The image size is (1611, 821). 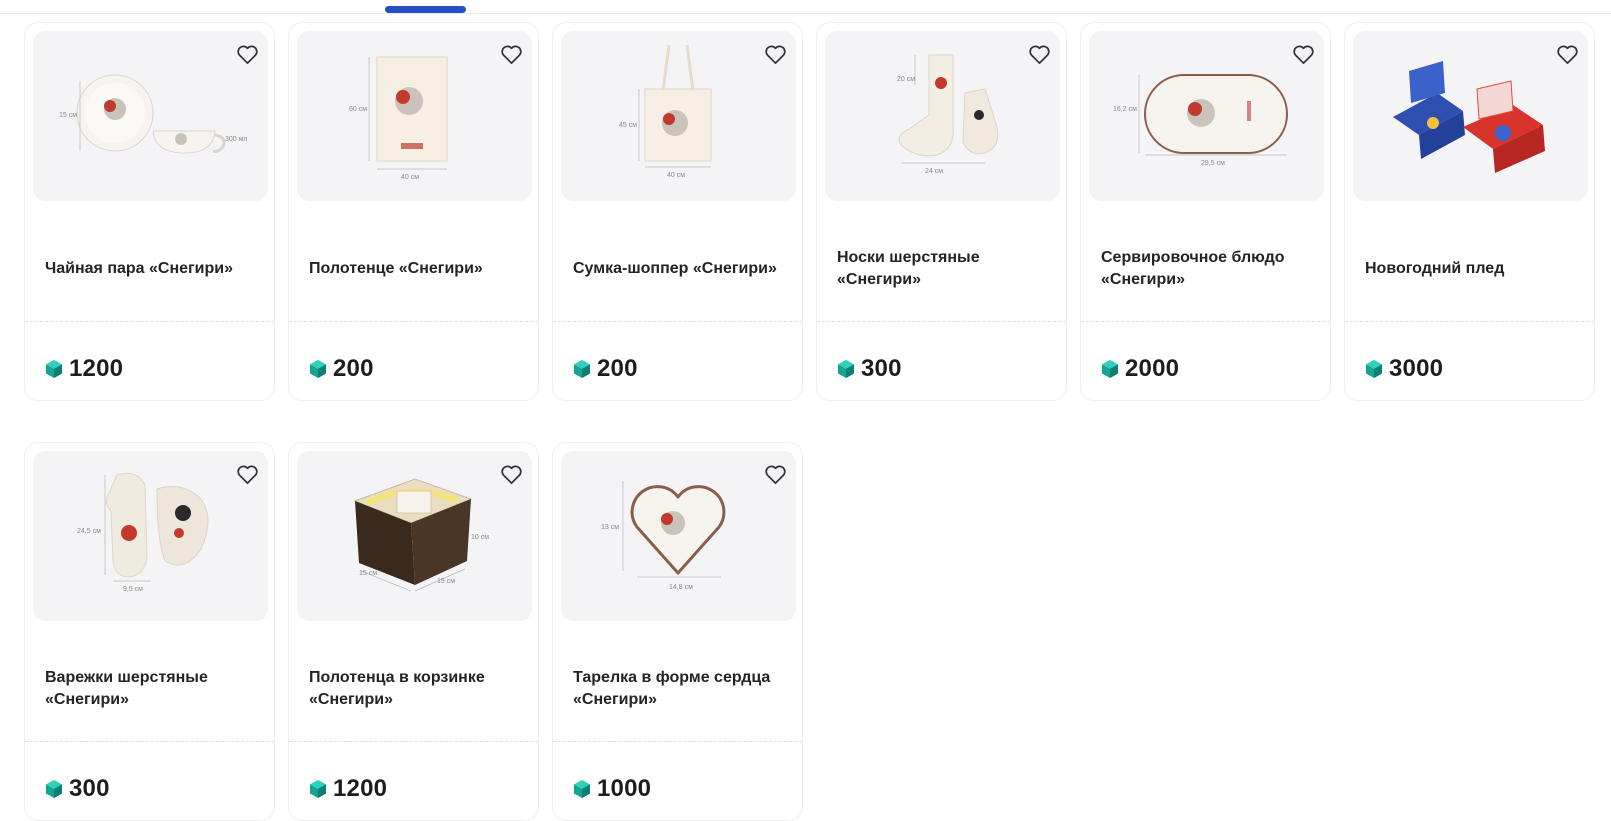 What do you see at coordinates (624, 788) in the screenshot?
I see `price-value: 1000` at bounding box center [624, 788].